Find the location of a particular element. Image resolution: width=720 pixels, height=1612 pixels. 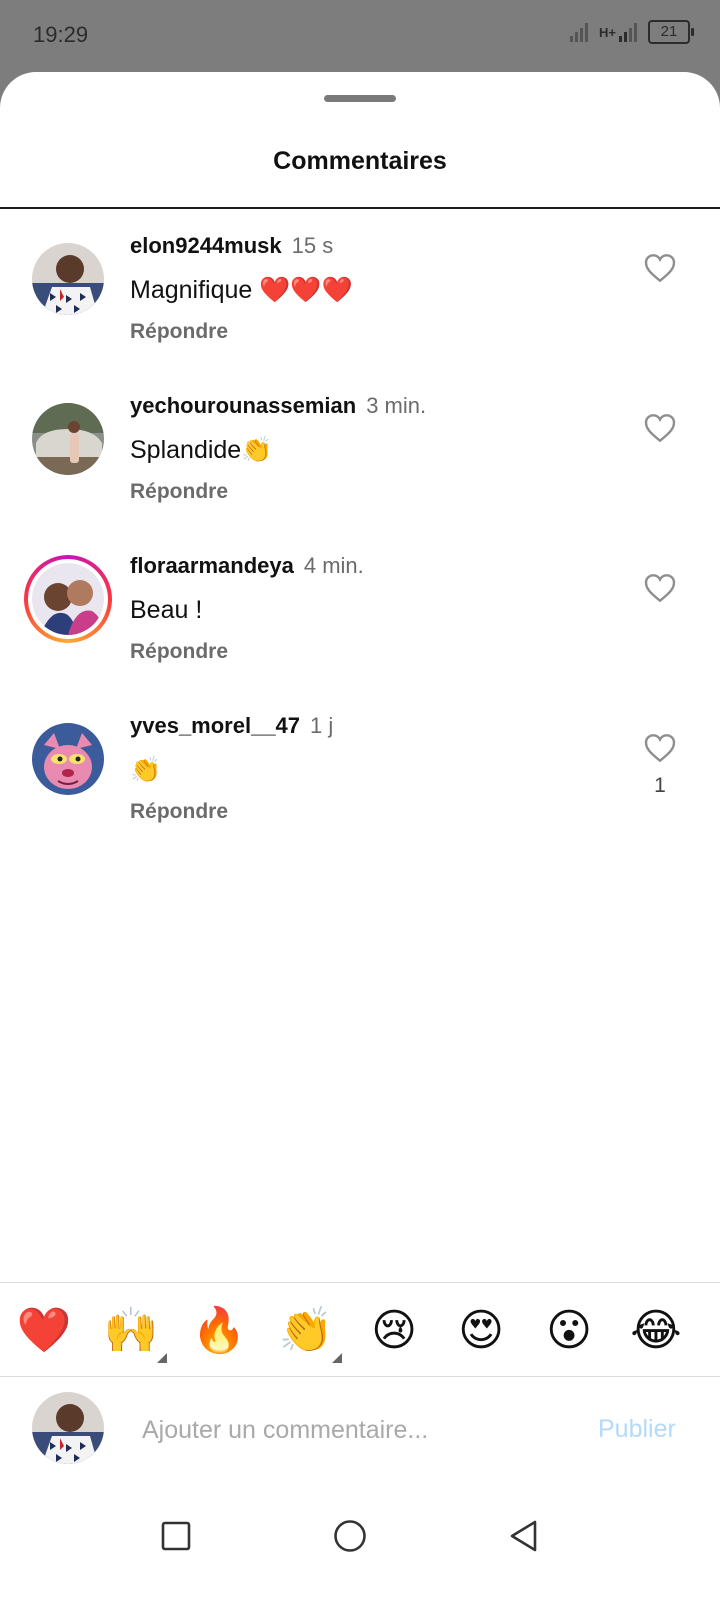

comment-username: floraarmandeya is located at coordinates (212, 565).